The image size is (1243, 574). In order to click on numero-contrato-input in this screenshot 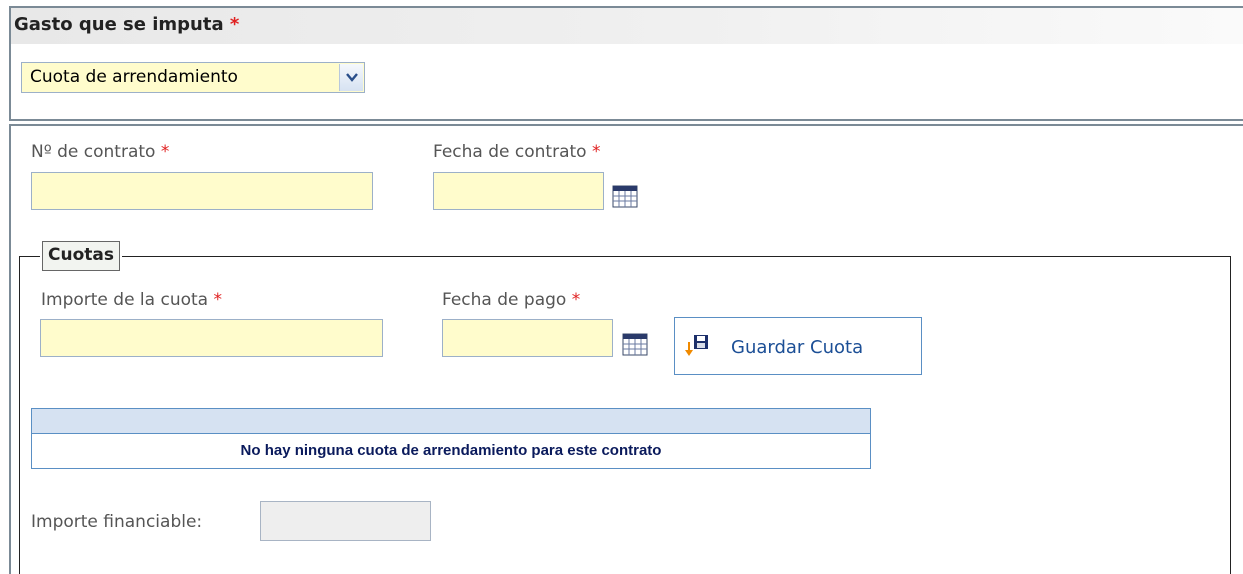, I will do `click(202, 191)`.